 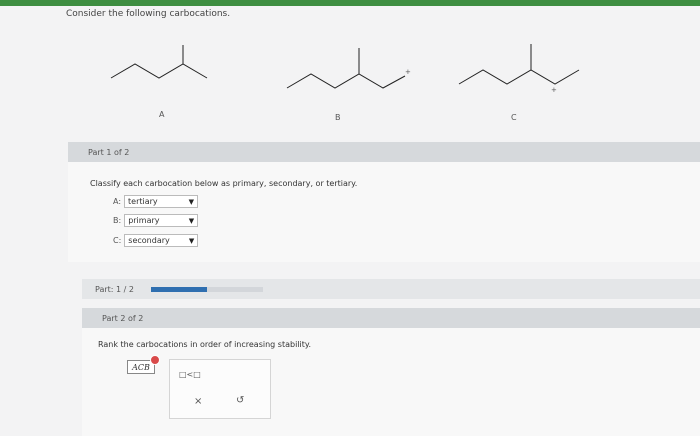 I want to click on question-text: Consider the following carbocations., so click(x=148, y=14).